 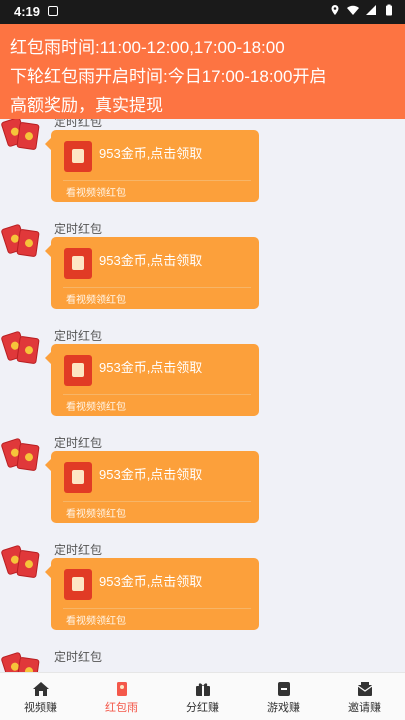 I want to click on tab-red-packet-rain: 红包雨, so click(x=121, y=696).